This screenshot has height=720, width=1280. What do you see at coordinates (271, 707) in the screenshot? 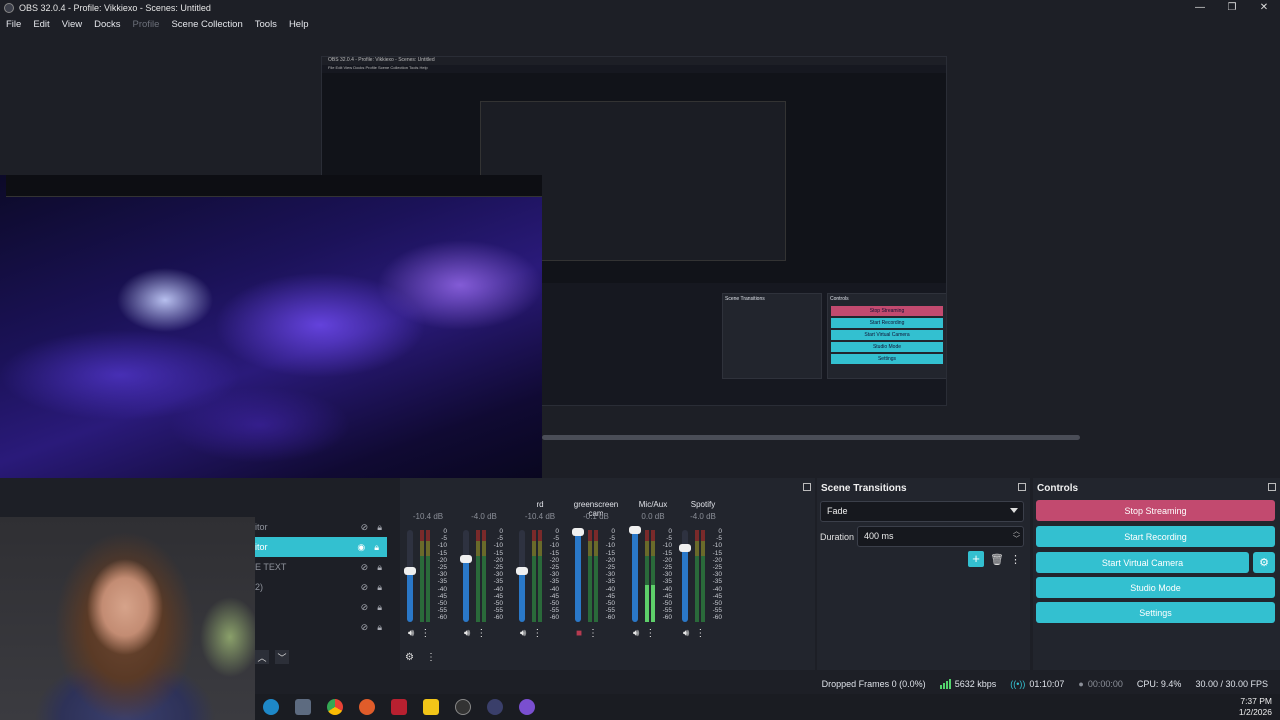
I see `edge-icon` at bounding box center [271, 707].